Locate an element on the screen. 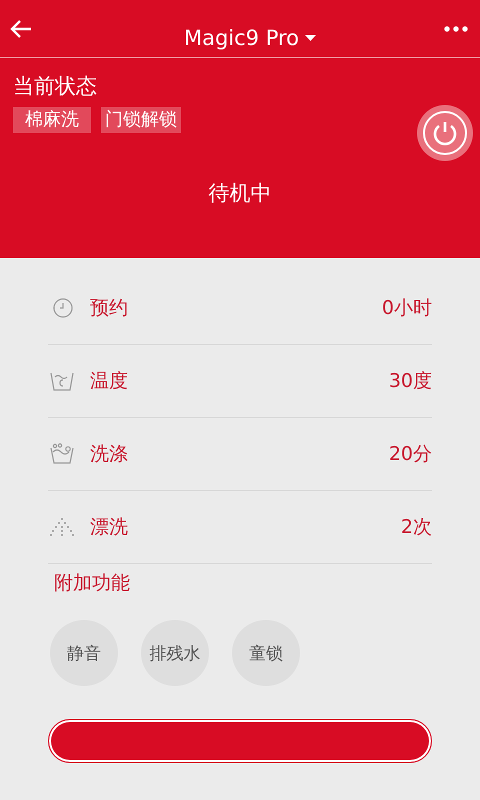  setting-label: 洗涤 is located at coordinates (109, 454).